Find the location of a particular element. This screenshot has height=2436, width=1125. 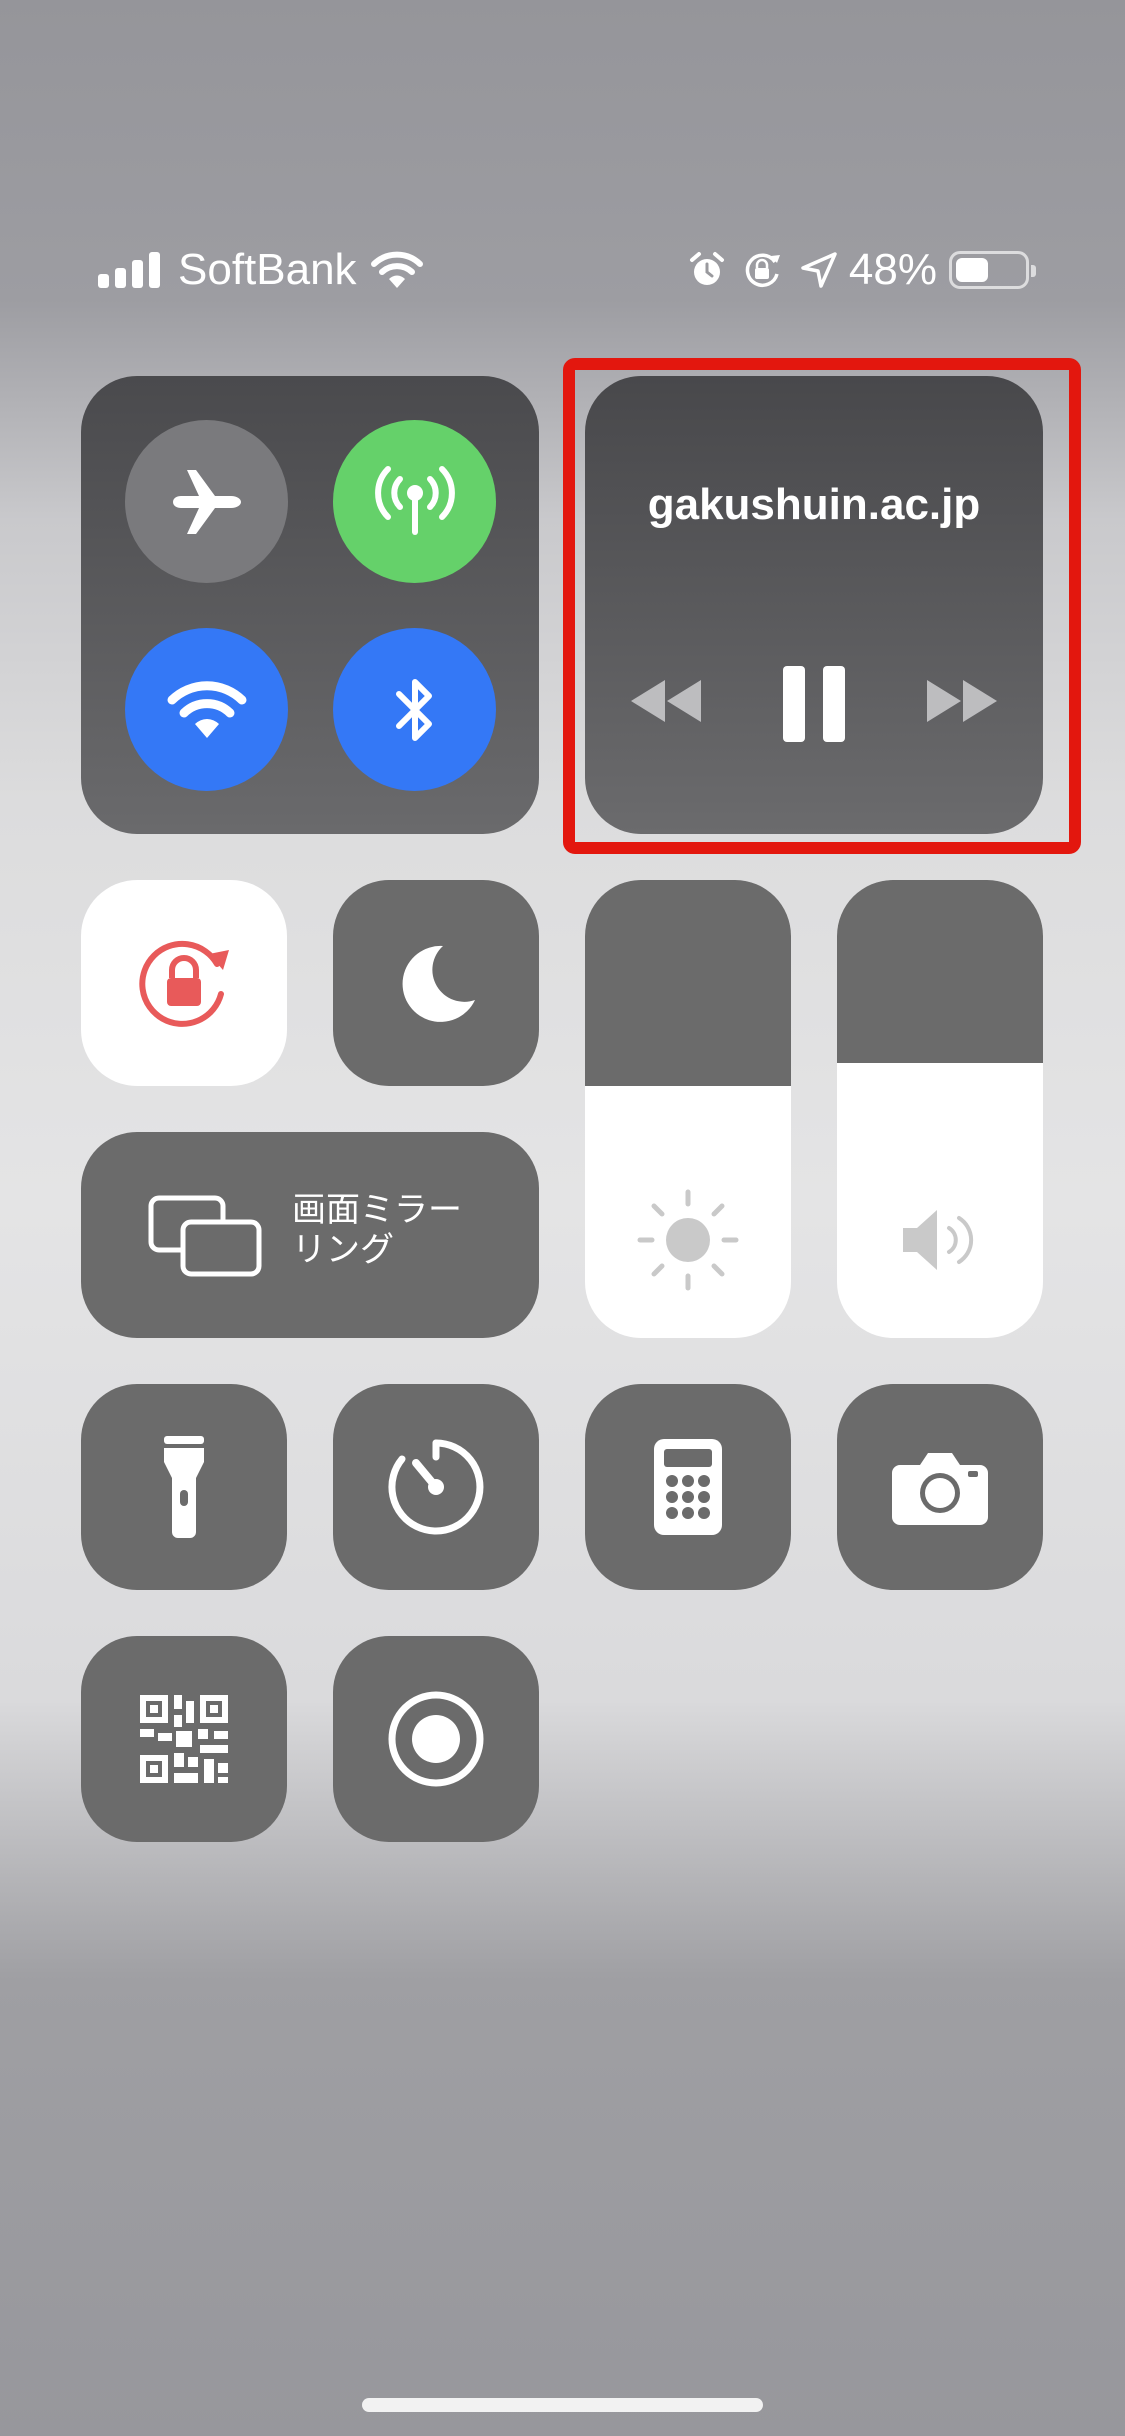

alarm-icon is located at coordinates (706, 268).